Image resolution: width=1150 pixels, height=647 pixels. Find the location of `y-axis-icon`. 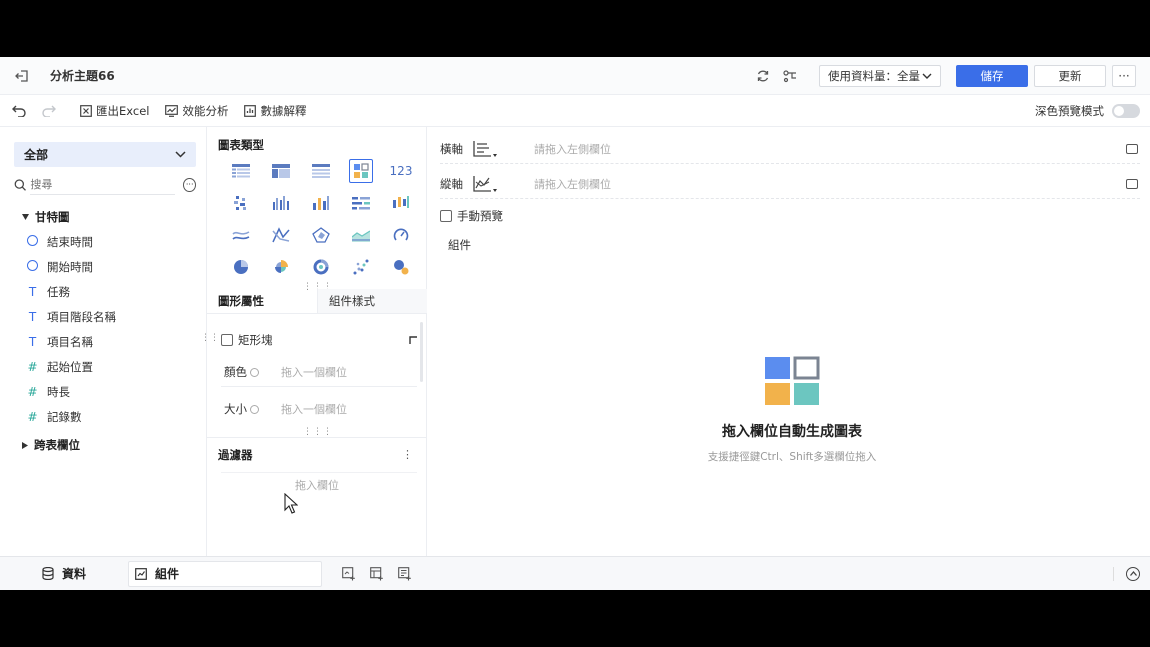

y-axis-icon is located at coordinates (486, 184).